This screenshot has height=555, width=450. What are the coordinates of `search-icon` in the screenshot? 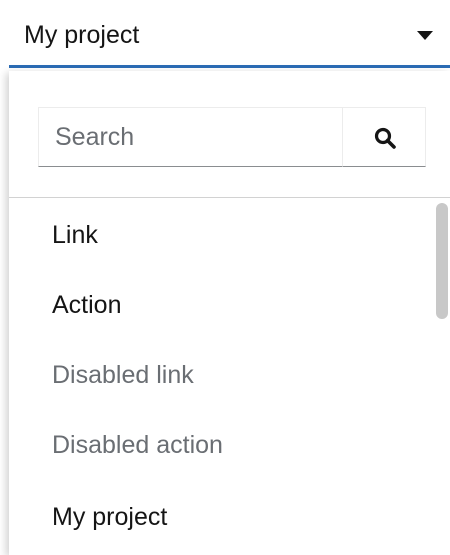 It's located at (385, 138).